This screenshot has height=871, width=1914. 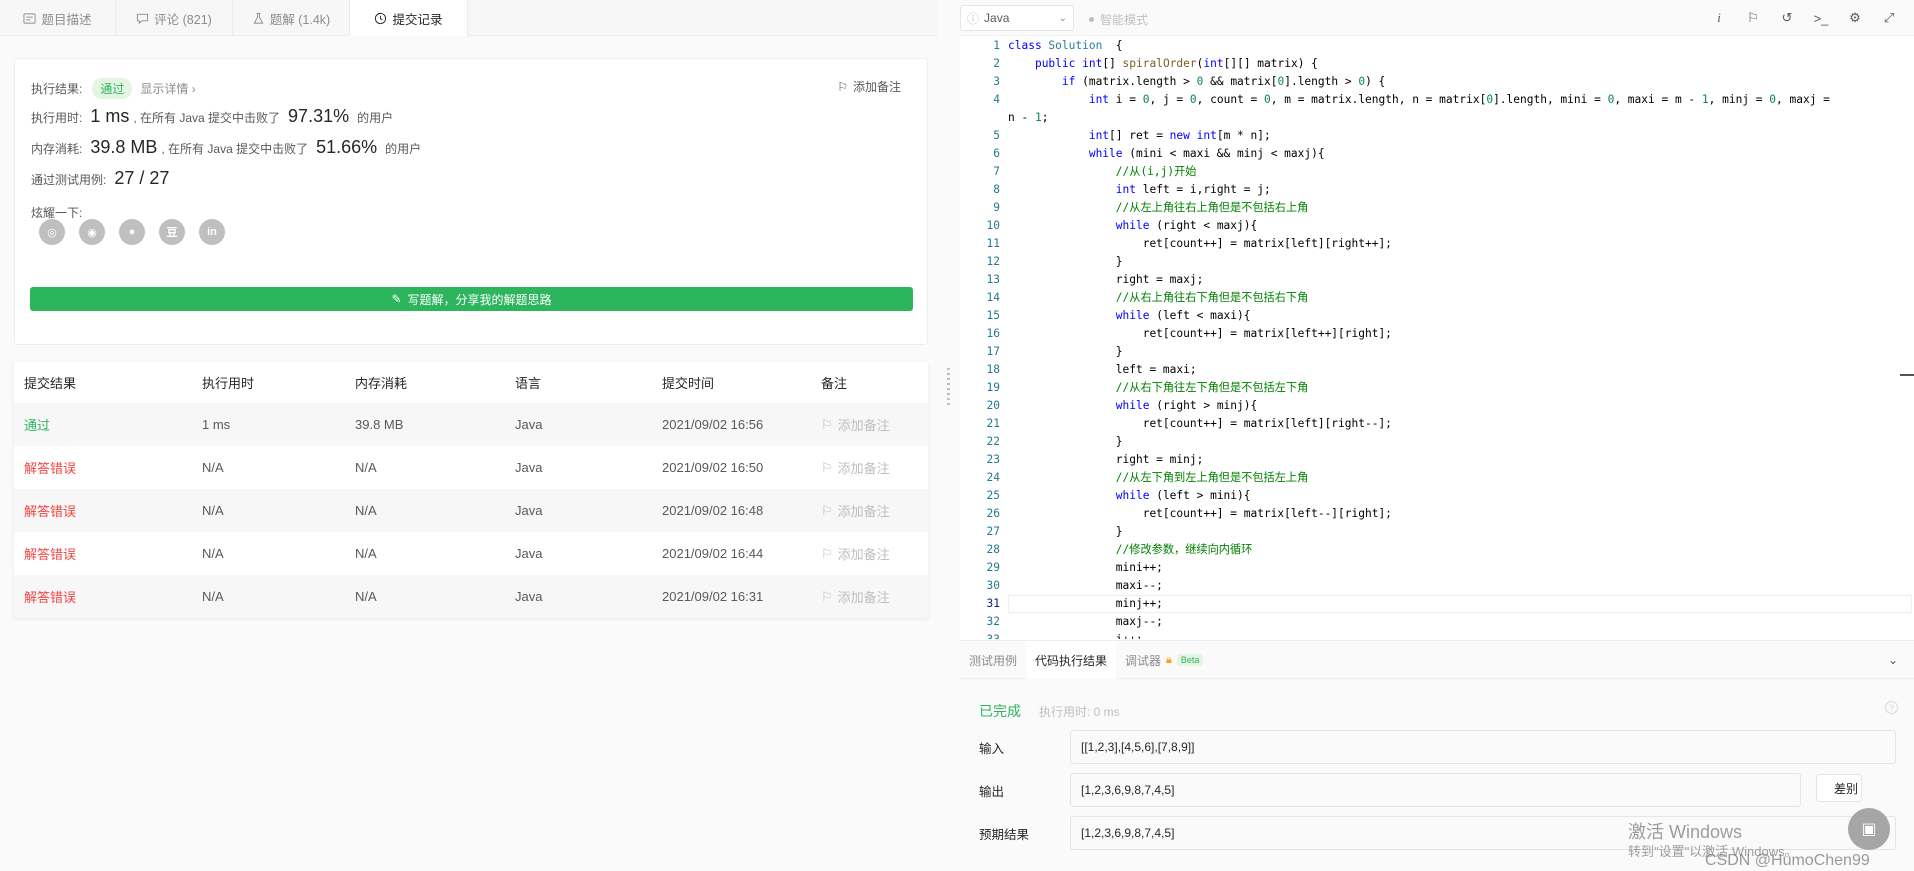 I want to click on code-token: //修改参数，继续向内循环, so click(x=1184, y=549).